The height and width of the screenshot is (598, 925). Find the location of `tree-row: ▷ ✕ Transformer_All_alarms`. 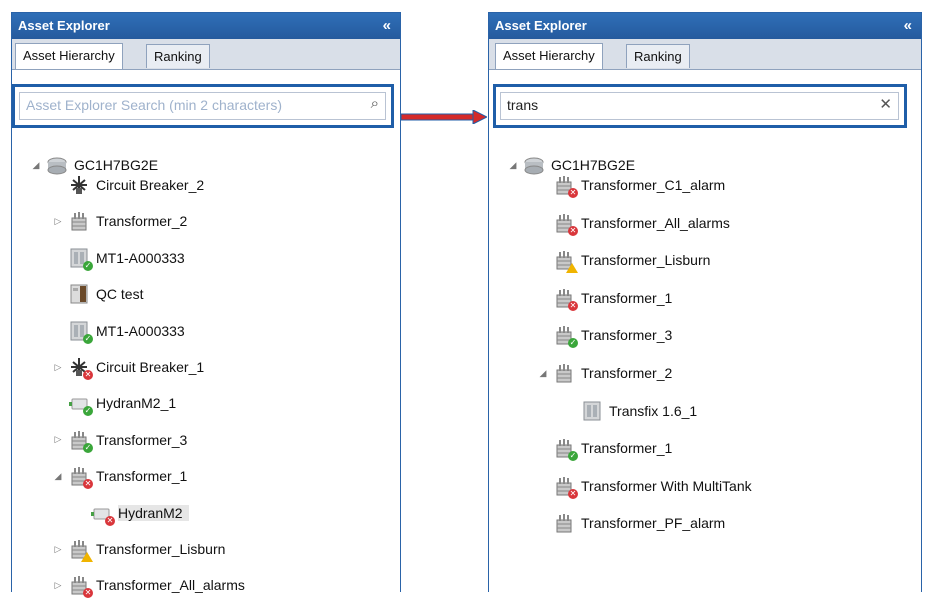

tree-row: ▷ ✕ Transformer_All_alarms is located at coordinates (148, 585).